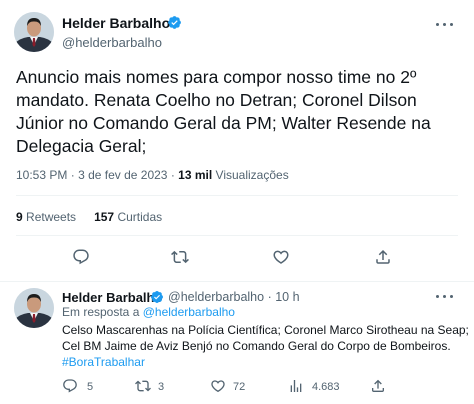 The image size is (474, 404). I want to click on likes-count: 157, so click(104, 217).